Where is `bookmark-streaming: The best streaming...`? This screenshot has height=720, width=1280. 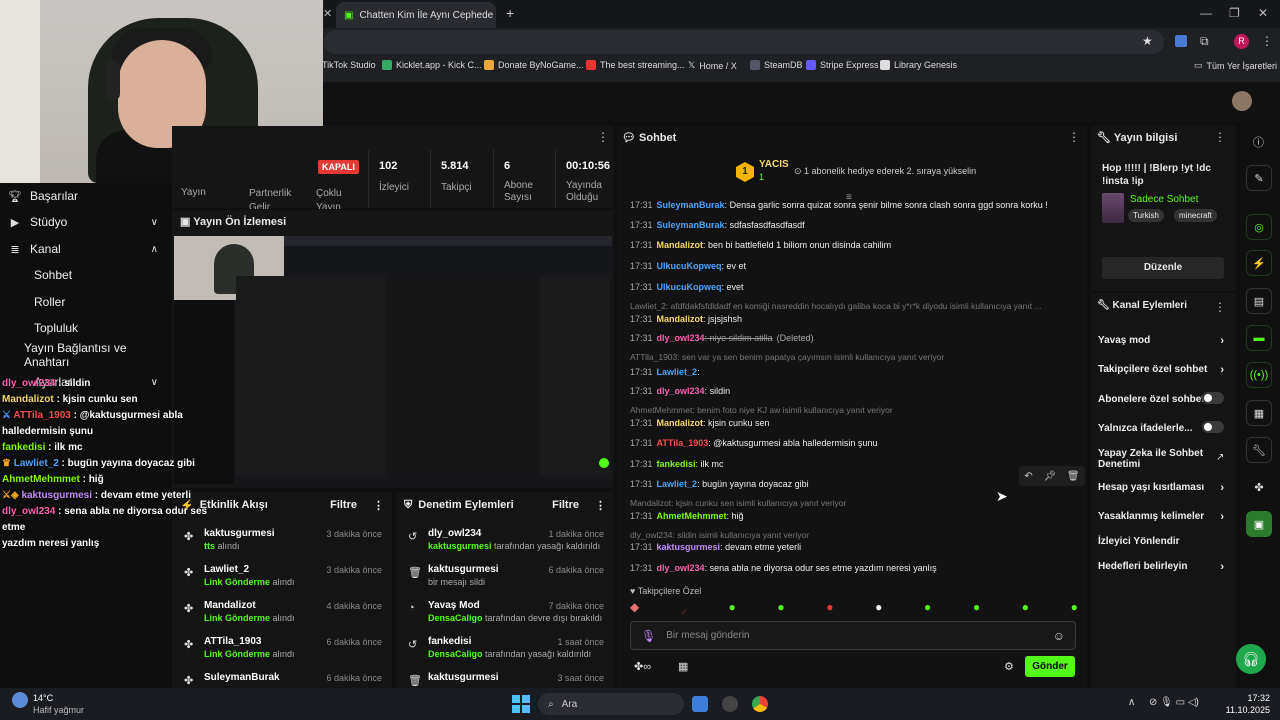 bookmark-streaming: The best streaming... is located at coordinates (635, 65).